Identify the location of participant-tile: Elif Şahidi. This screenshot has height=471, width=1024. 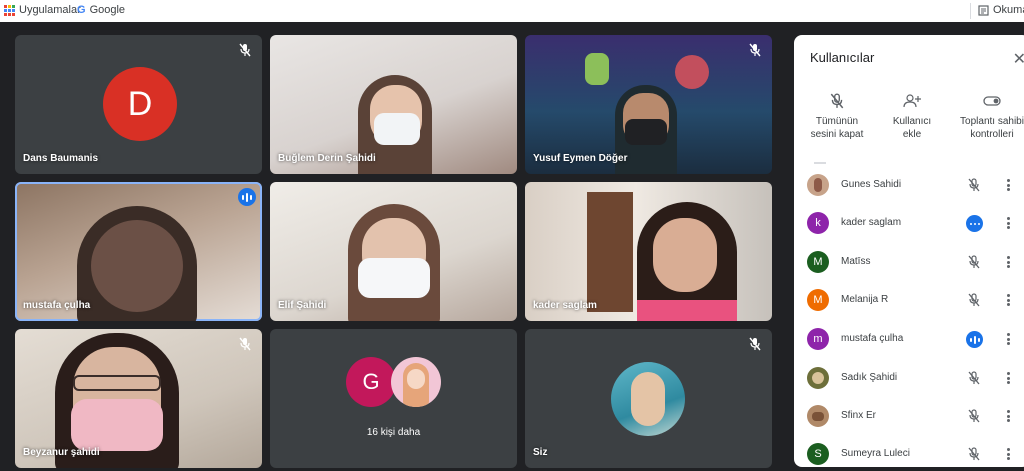
(393, 251).